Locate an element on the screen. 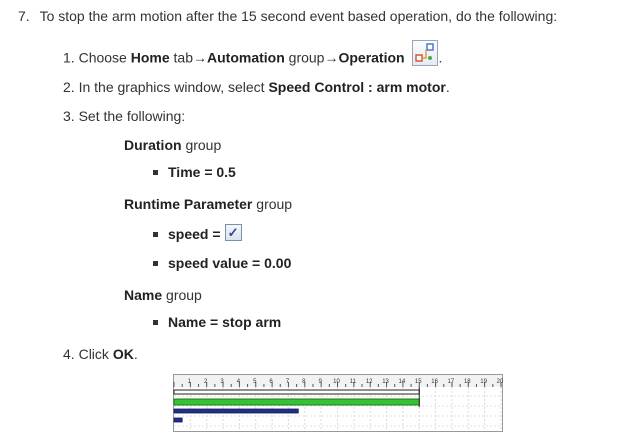 This screenshot has width=628, height=441. tab-label: tab is located at coordinates (181, 57).